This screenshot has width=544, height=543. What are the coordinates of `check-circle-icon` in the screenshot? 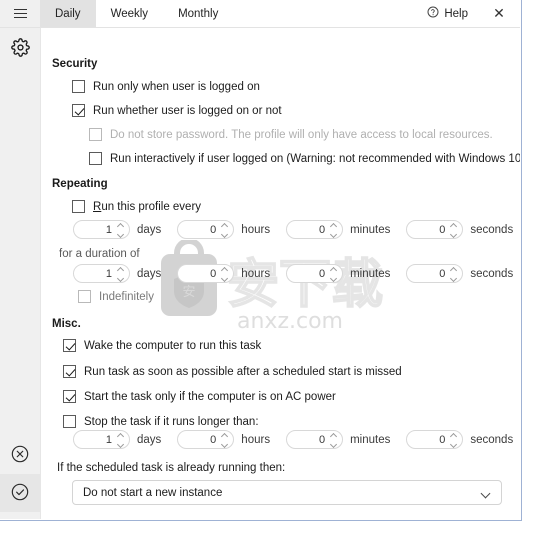 It's located at (20, 493).